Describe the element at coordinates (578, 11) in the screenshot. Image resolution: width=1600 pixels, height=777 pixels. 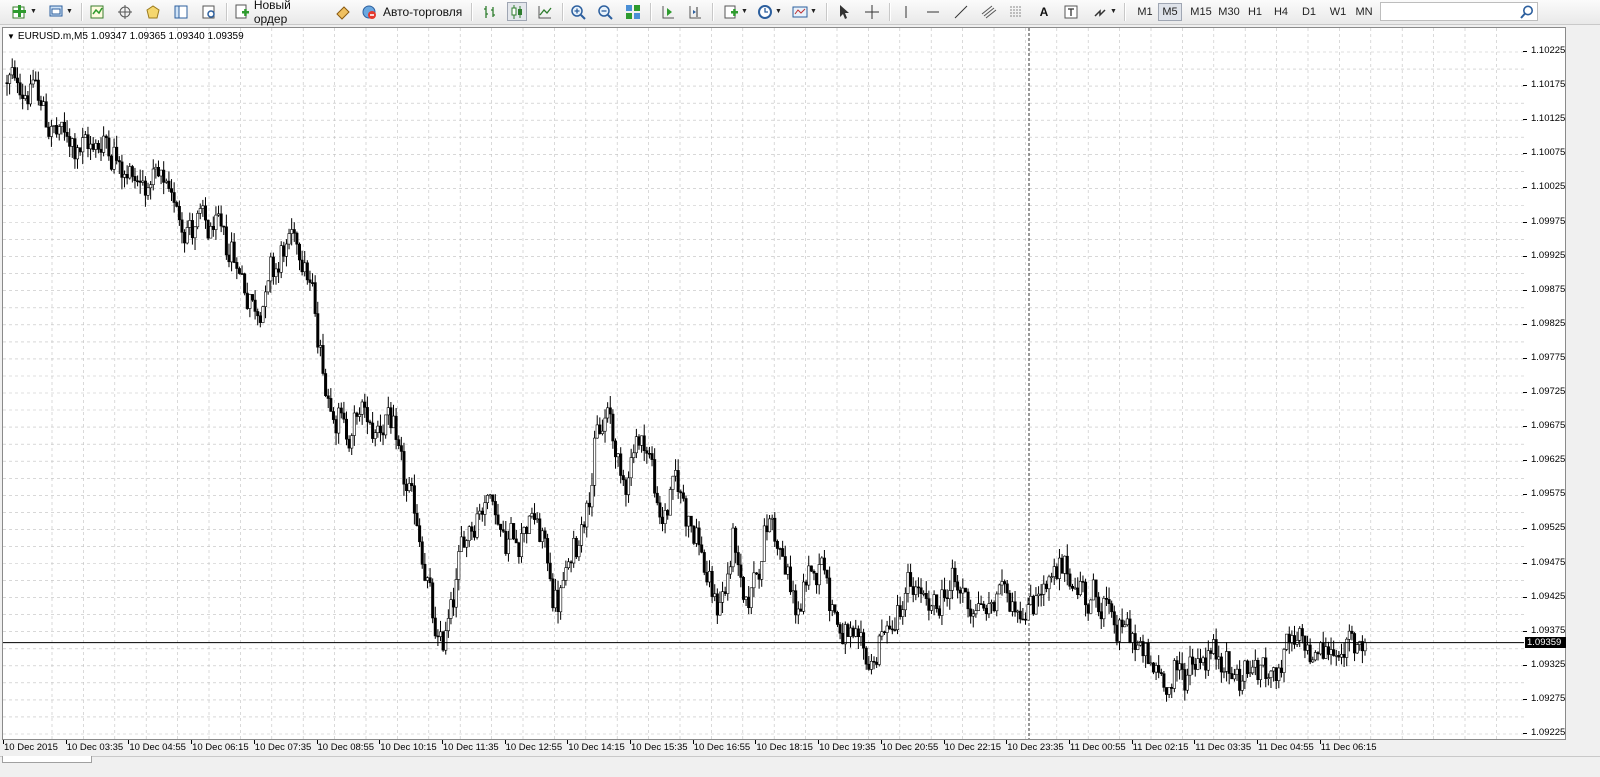
I see `zoom-in-button` at that location.